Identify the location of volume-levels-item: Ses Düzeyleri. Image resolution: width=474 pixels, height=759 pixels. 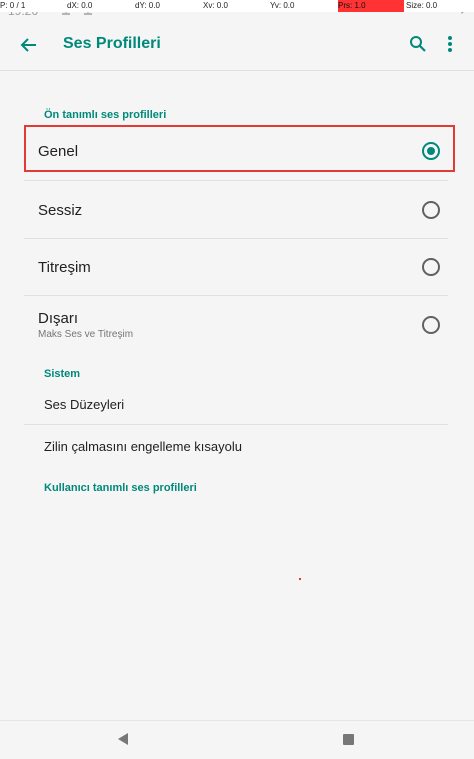
(84, 404).